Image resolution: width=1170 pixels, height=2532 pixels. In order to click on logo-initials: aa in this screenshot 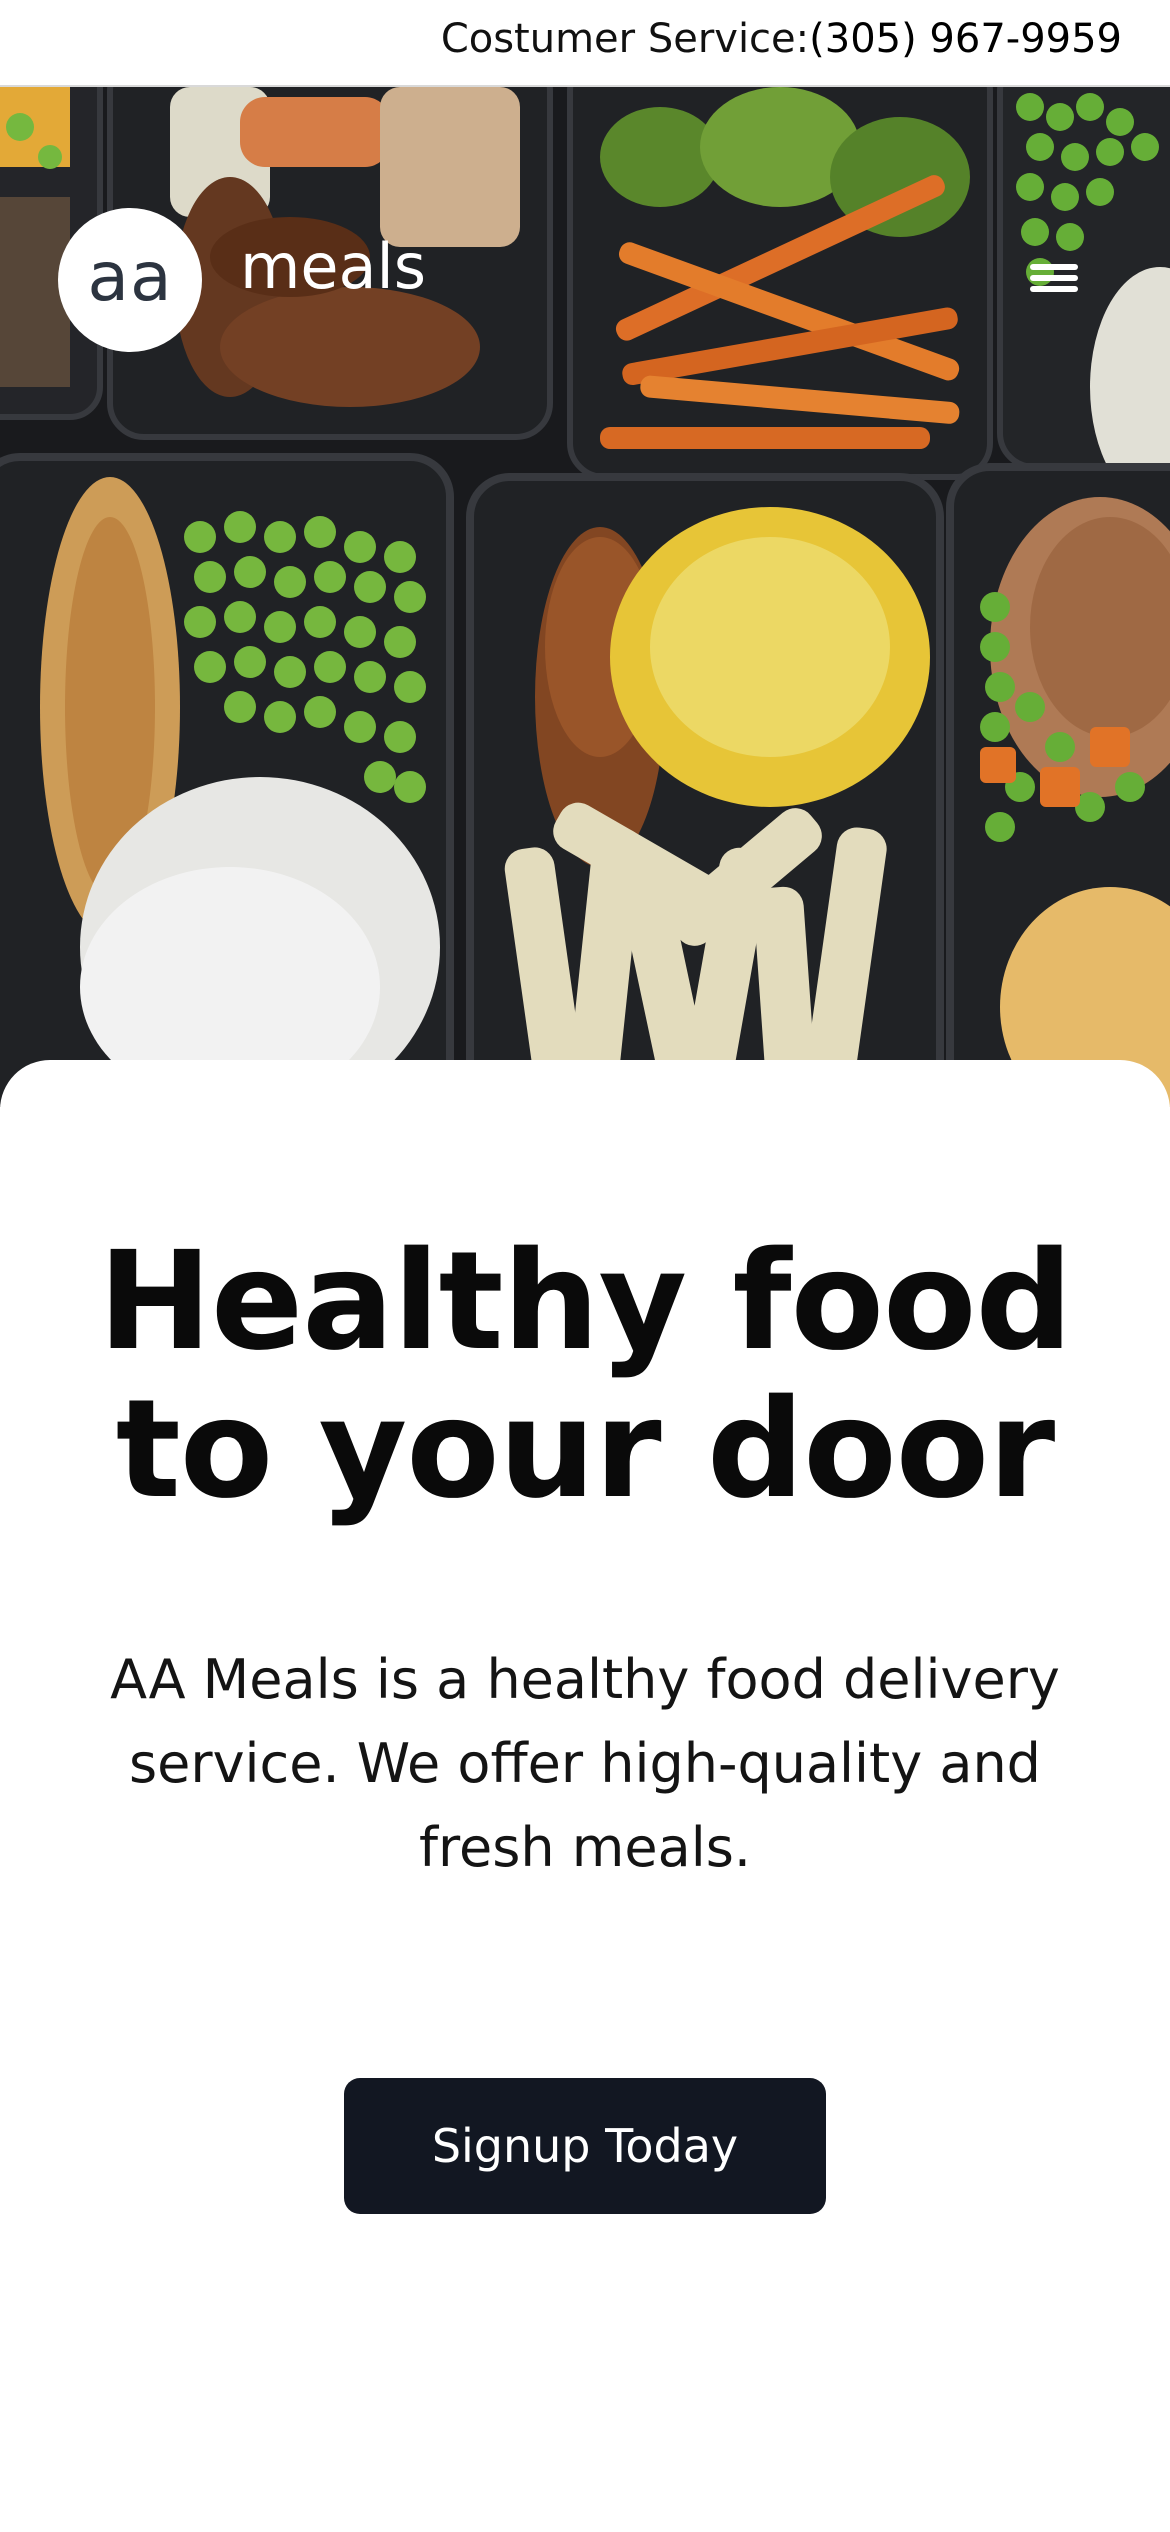, I will do `click(130, 277)`.